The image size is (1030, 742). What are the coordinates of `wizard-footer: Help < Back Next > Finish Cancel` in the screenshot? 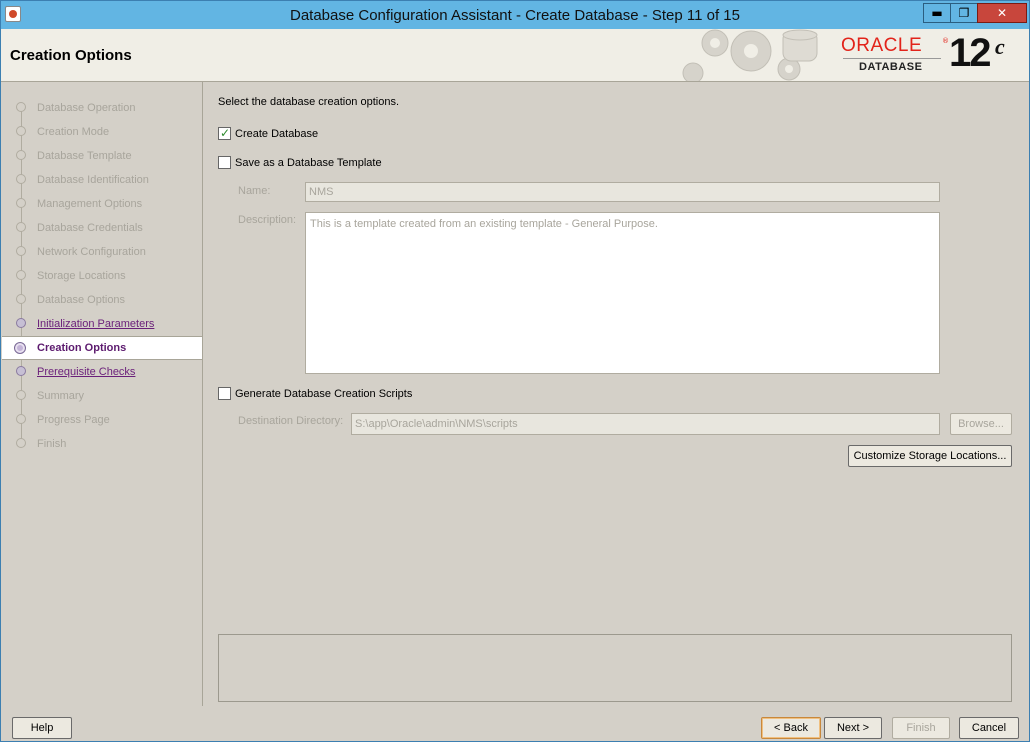 It's located at (516, 724).